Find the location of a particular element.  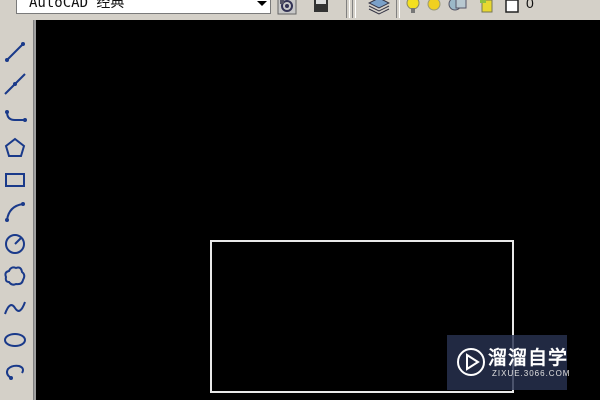

draw-toolbar is located at coordinates (17, 210).